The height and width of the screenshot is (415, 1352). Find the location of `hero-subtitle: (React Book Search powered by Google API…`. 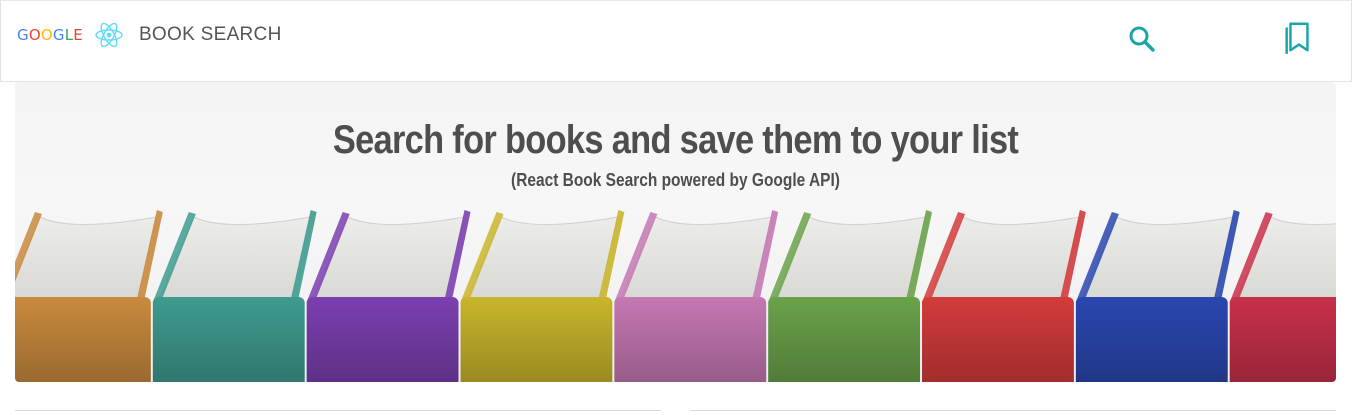

hero-subtitle: (React Book Search powered by Google API… is located at coordinates (675, 180).